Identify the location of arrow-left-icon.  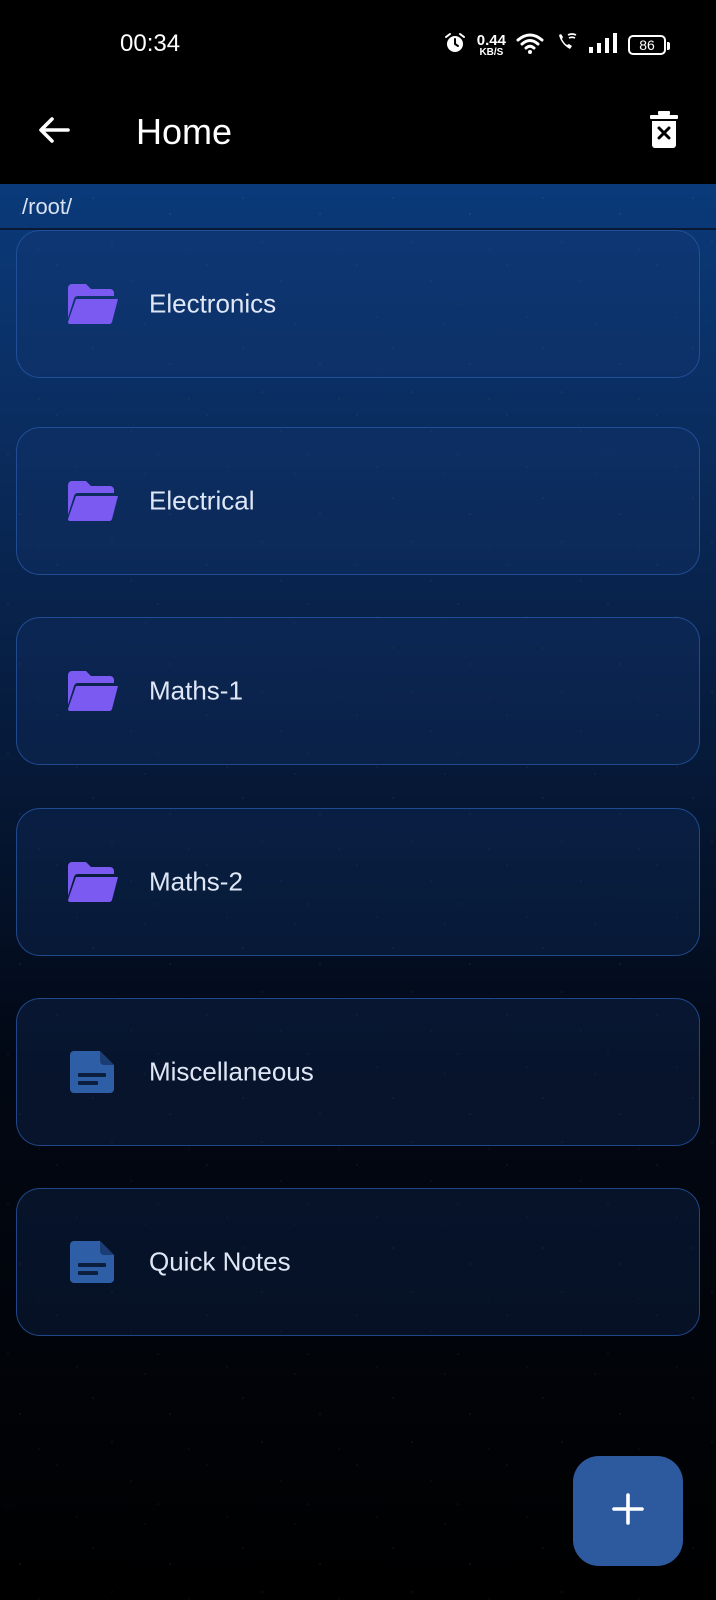
(54, 132).